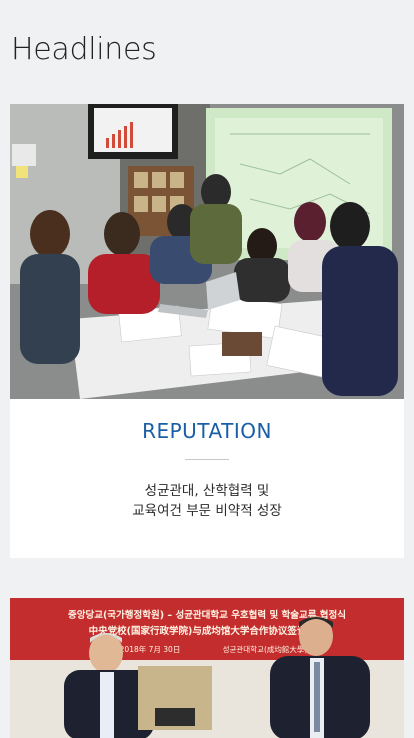 Image resolution: width=414 pixels, height=738 pixels. Describe the element at coordinates (207, 615) in the screenshot. I see `banner-line-korean: 중앙당교(국가행정학원) – 성균관대학교 우호협력 및 학술교류 협정식` at that location.